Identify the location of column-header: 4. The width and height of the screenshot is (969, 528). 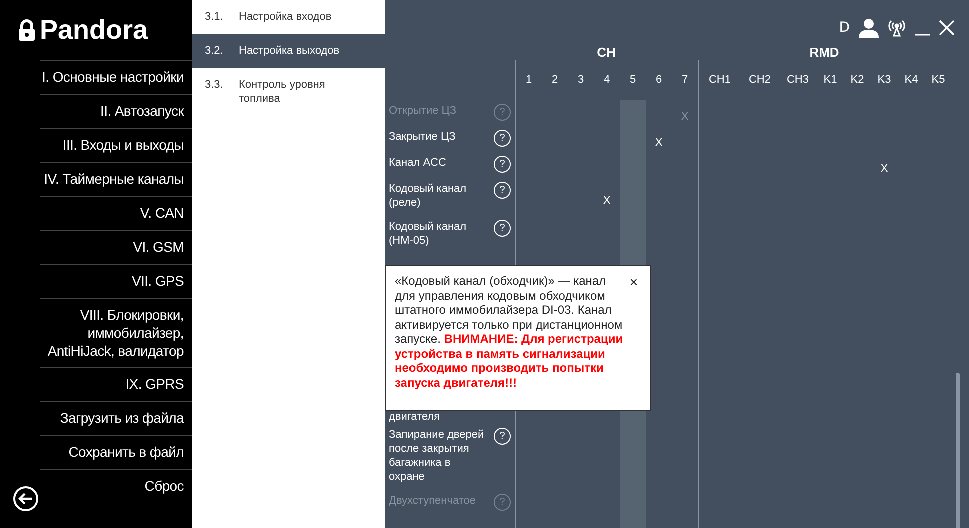
(607, 80).